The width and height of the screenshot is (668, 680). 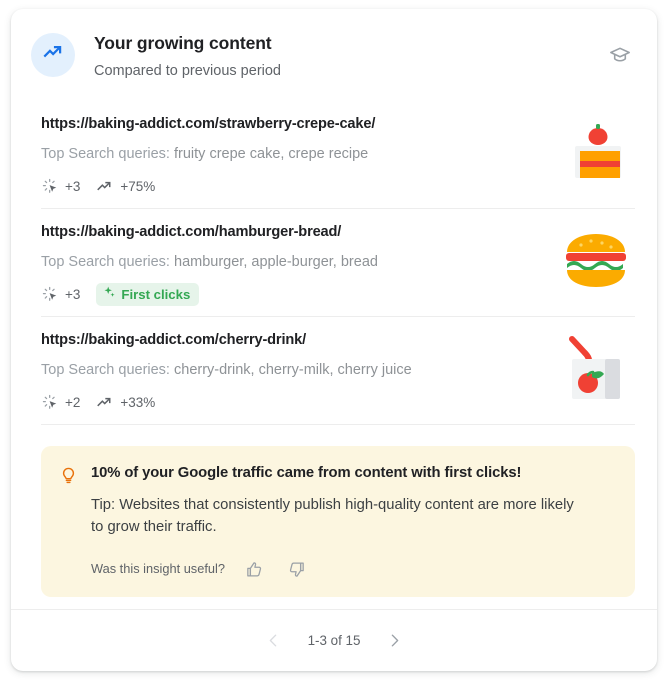 I want to click on item-metrics: +3 +75%, so click(x=291, y=186).